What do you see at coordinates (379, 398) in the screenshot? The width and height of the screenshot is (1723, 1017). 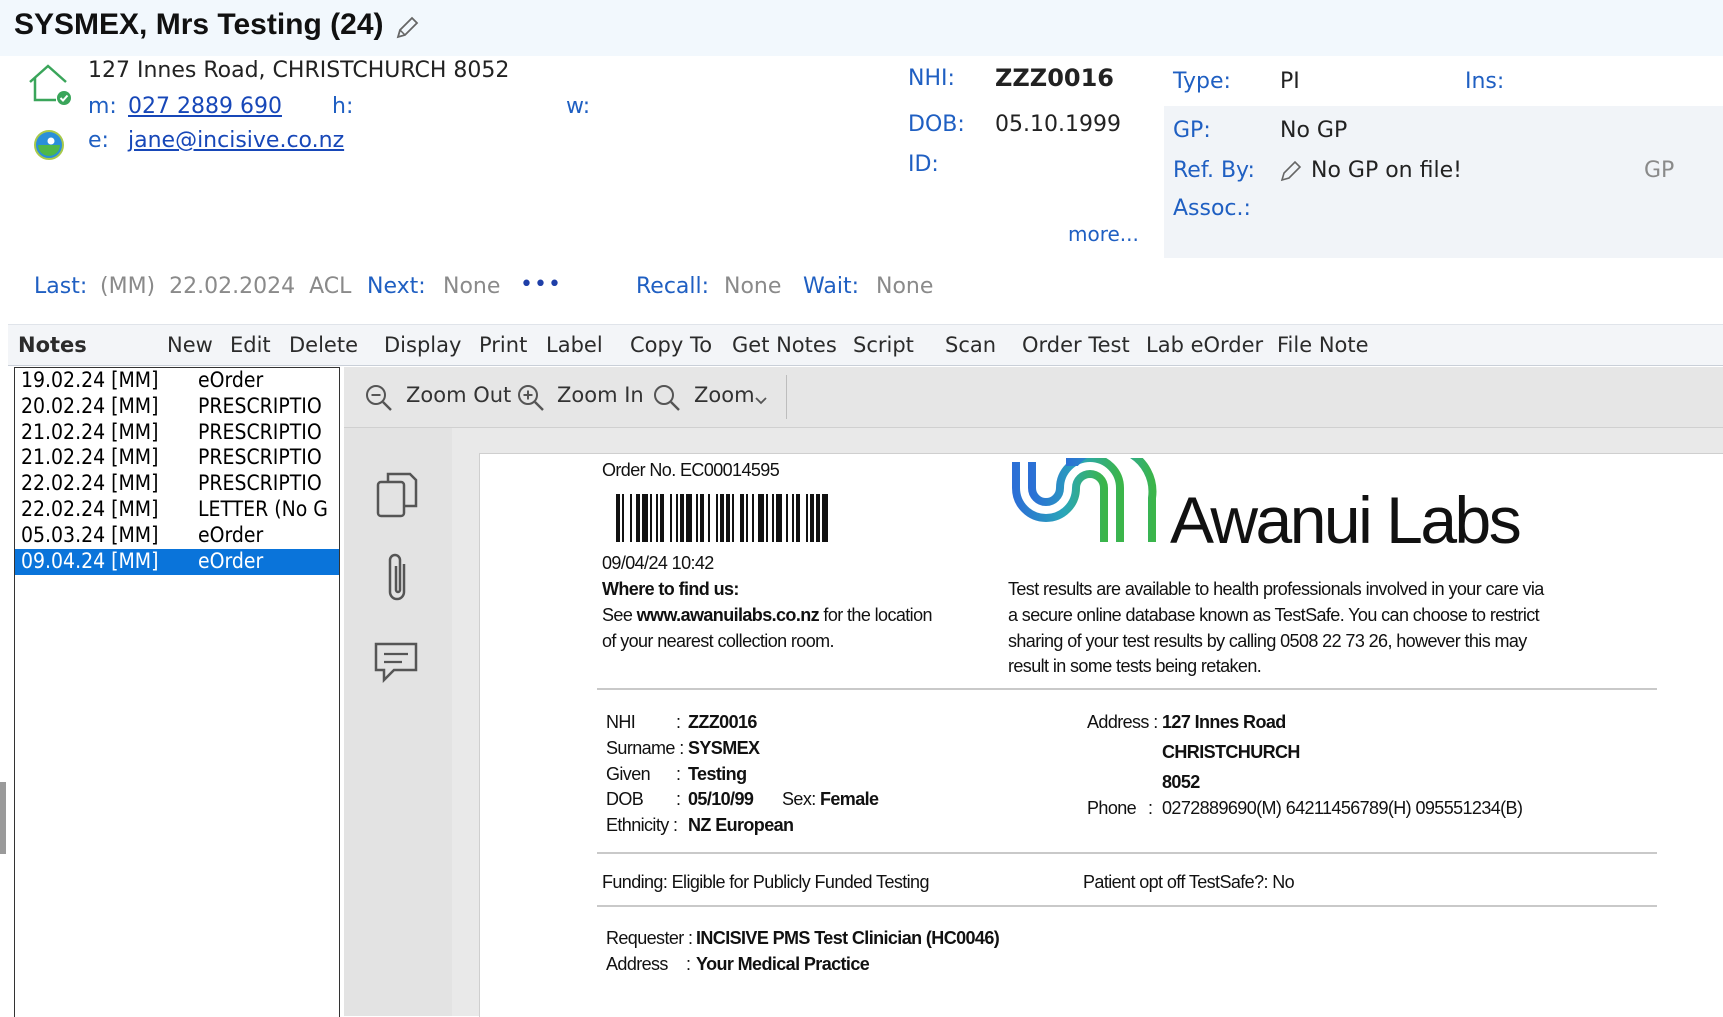 I see `zoom-out-icon` at bounding box center [379, 398].